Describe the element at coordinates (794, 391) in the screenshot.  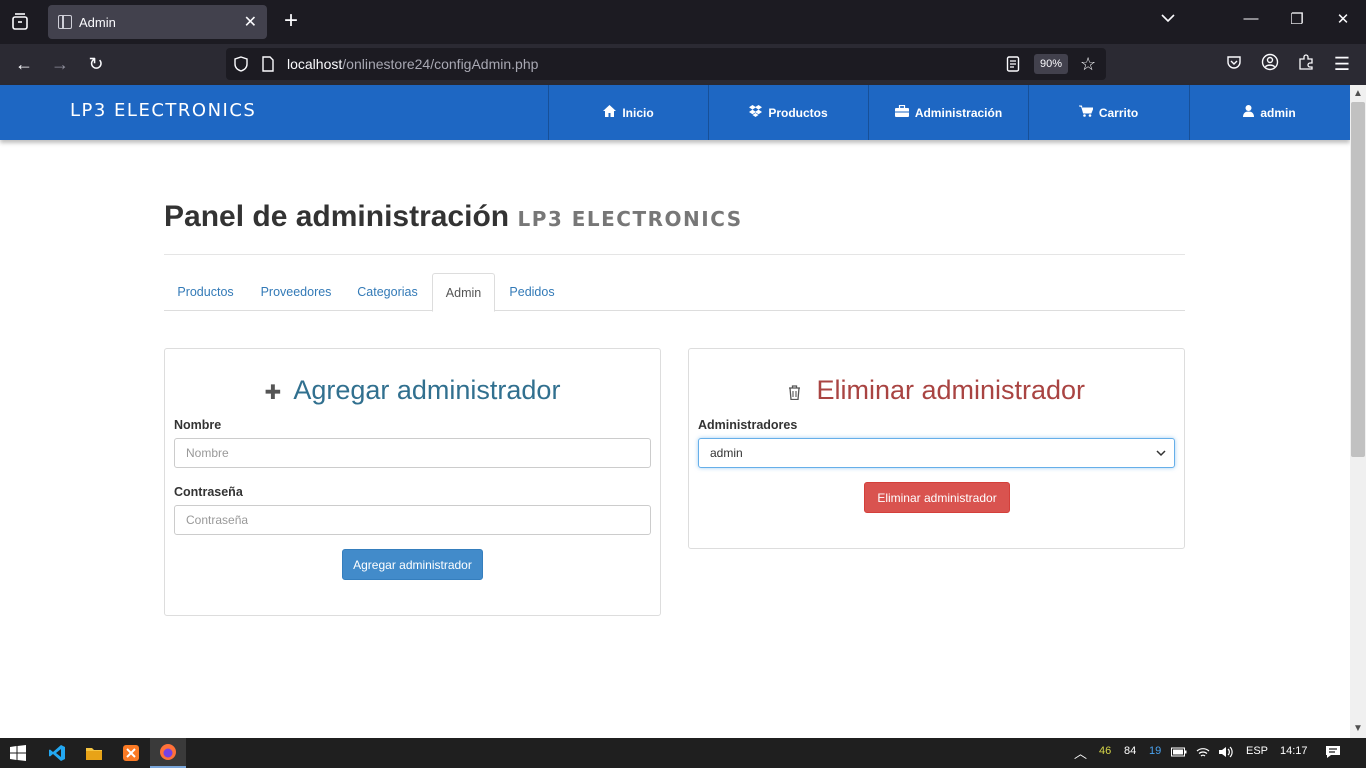
I see `trash-icon` at that location.